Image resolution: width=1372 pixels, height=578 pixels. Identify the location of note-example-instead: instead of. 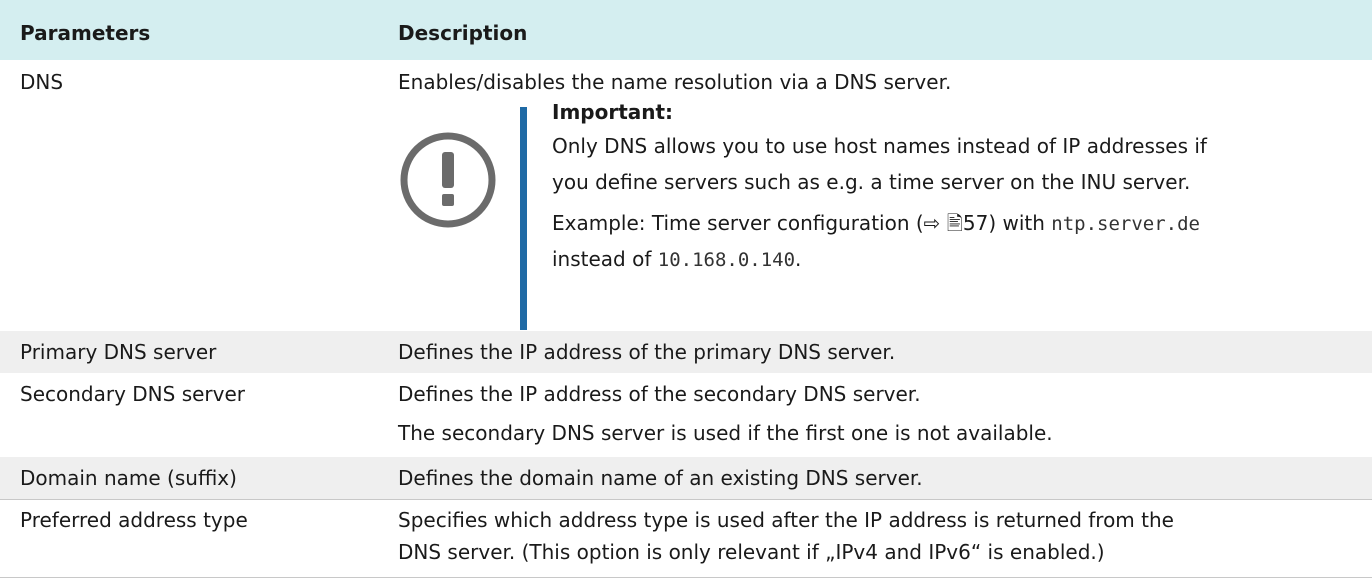
(605, 259).